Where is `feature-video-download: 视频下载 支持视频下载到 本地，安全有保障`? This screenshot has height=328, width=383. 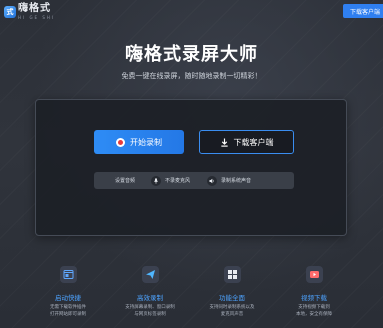 feature-video-download: 视频下载 支持视频下载到 本地，安全有保障 is located at coordinates (314, 292).